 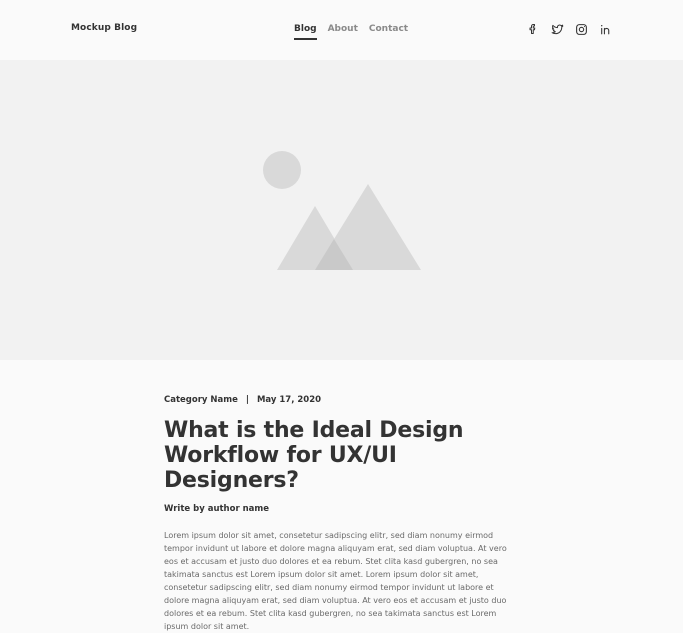 What do you see at coordinates (289, 400) in the screenshot?
I see `article-date: May 17, 2020` at bounding box center [289, 400].